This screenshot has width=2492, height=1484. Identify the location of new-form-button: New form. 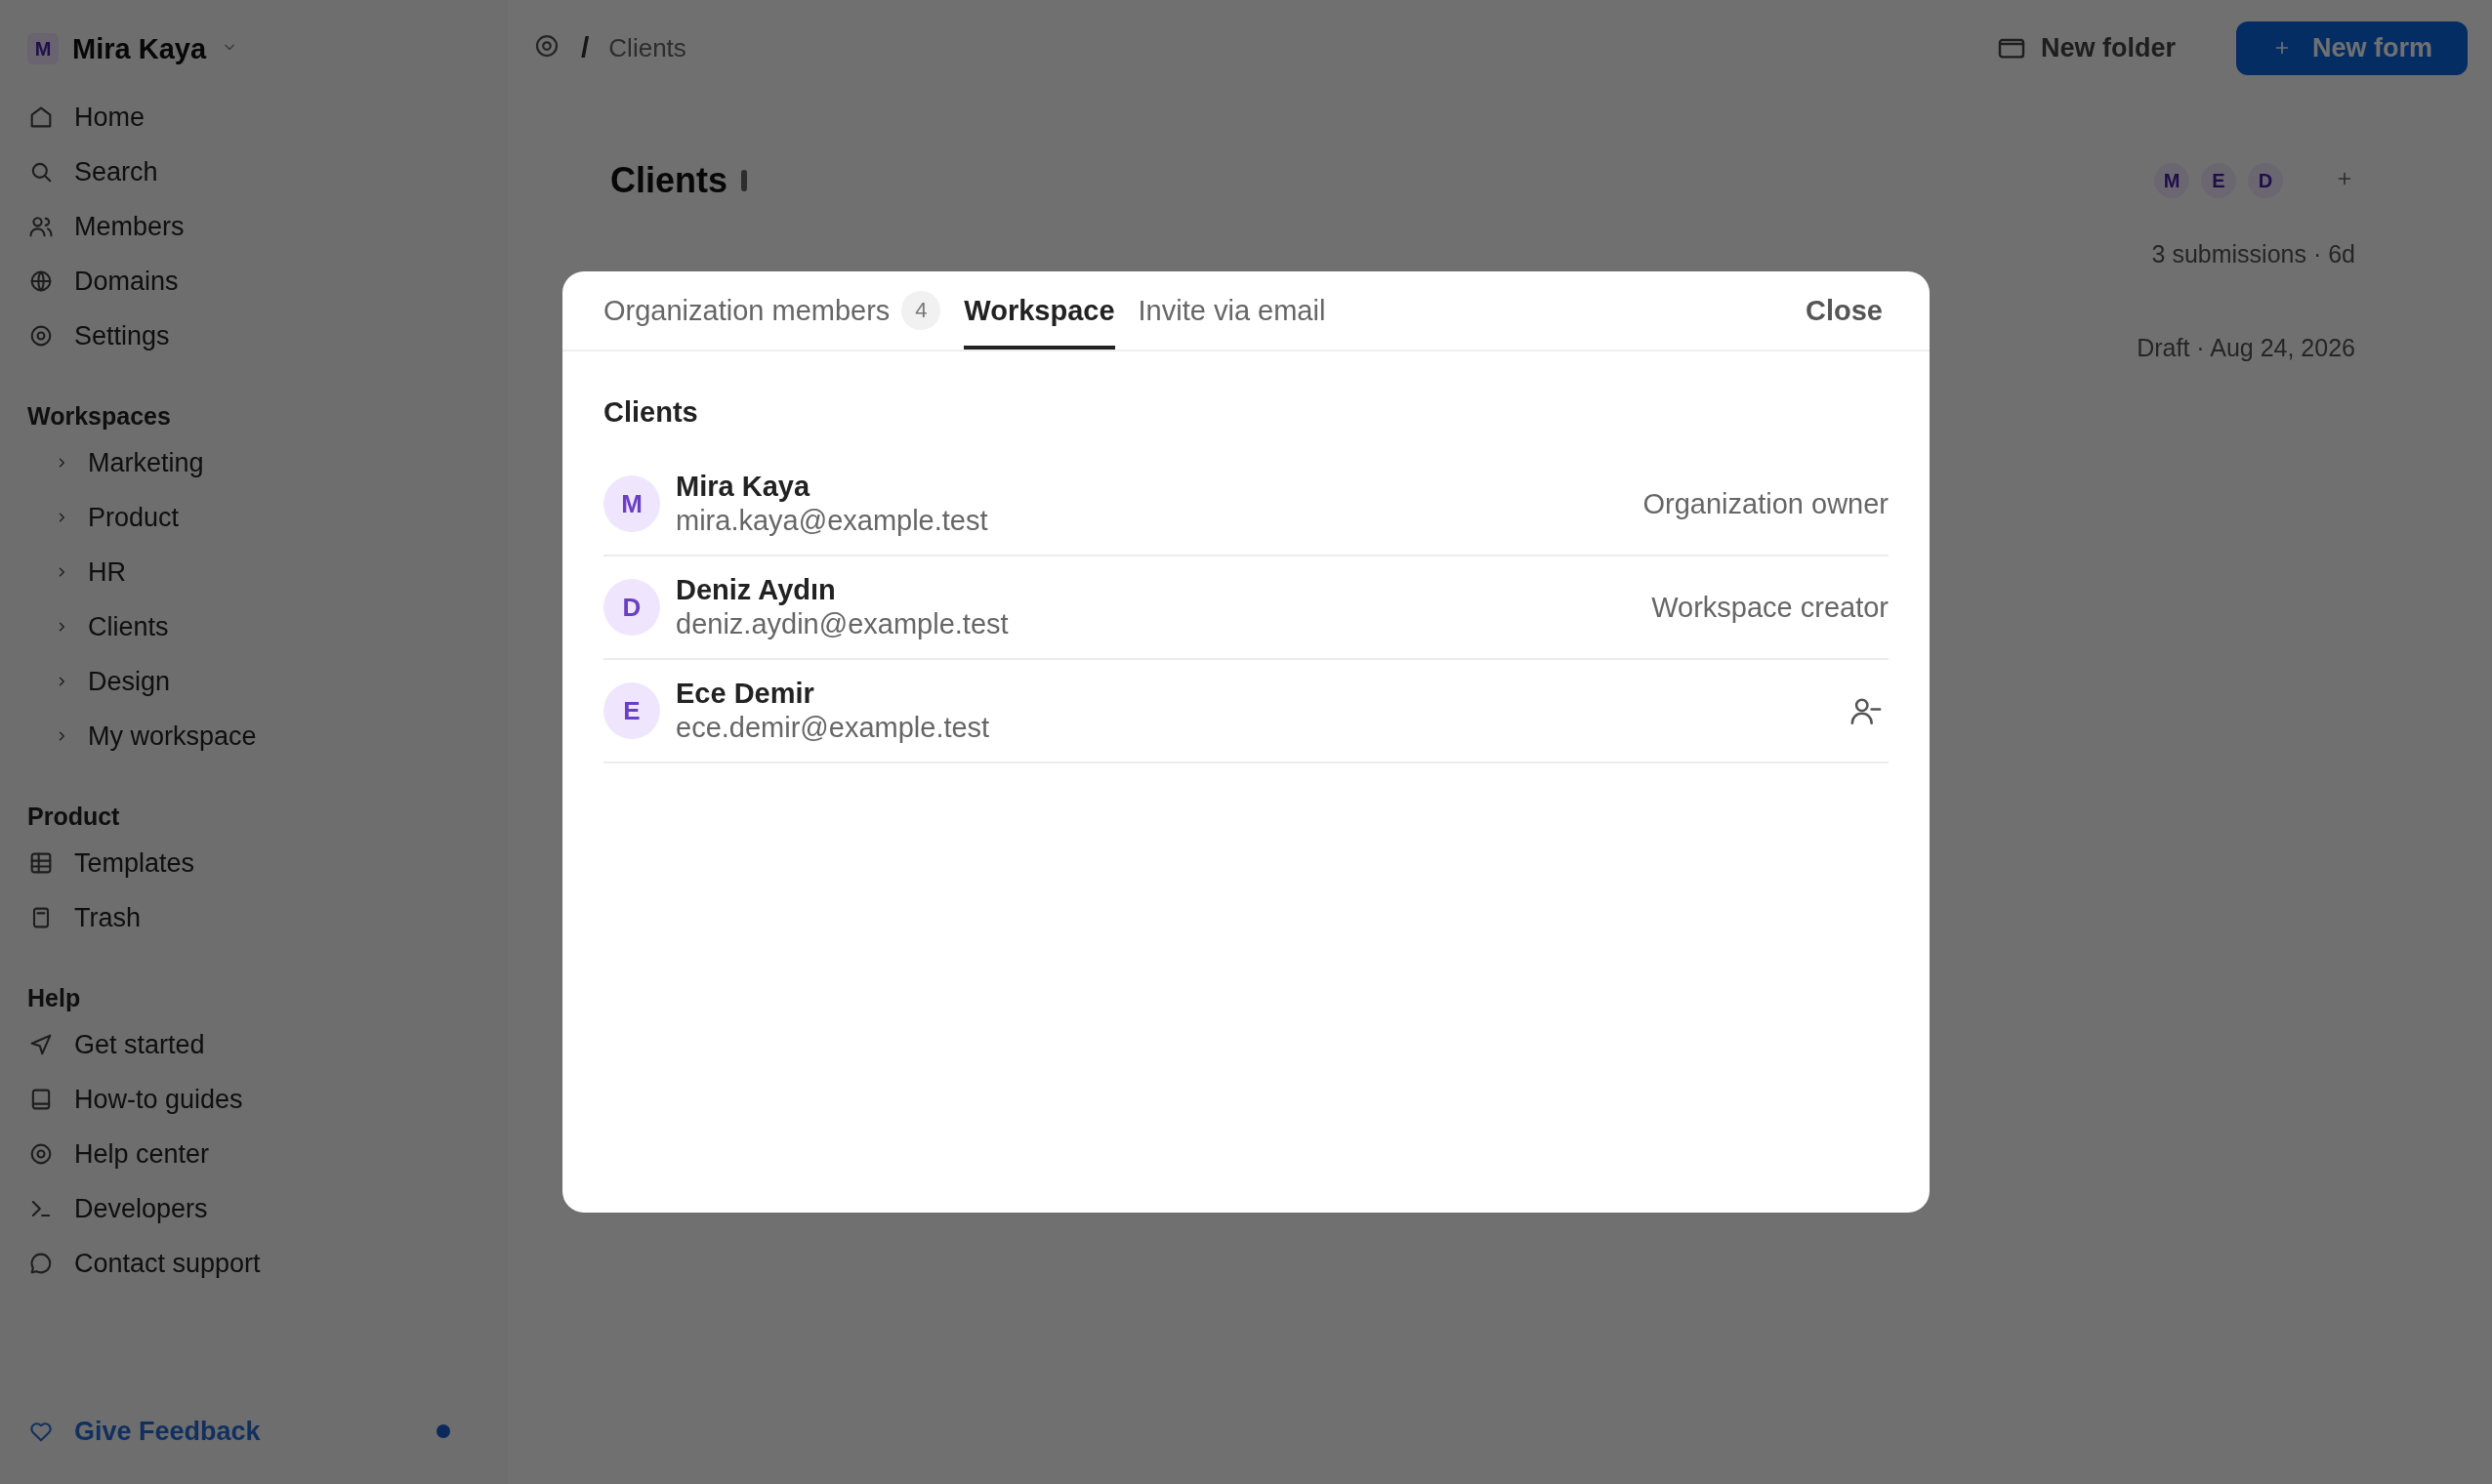
(2351, 48).